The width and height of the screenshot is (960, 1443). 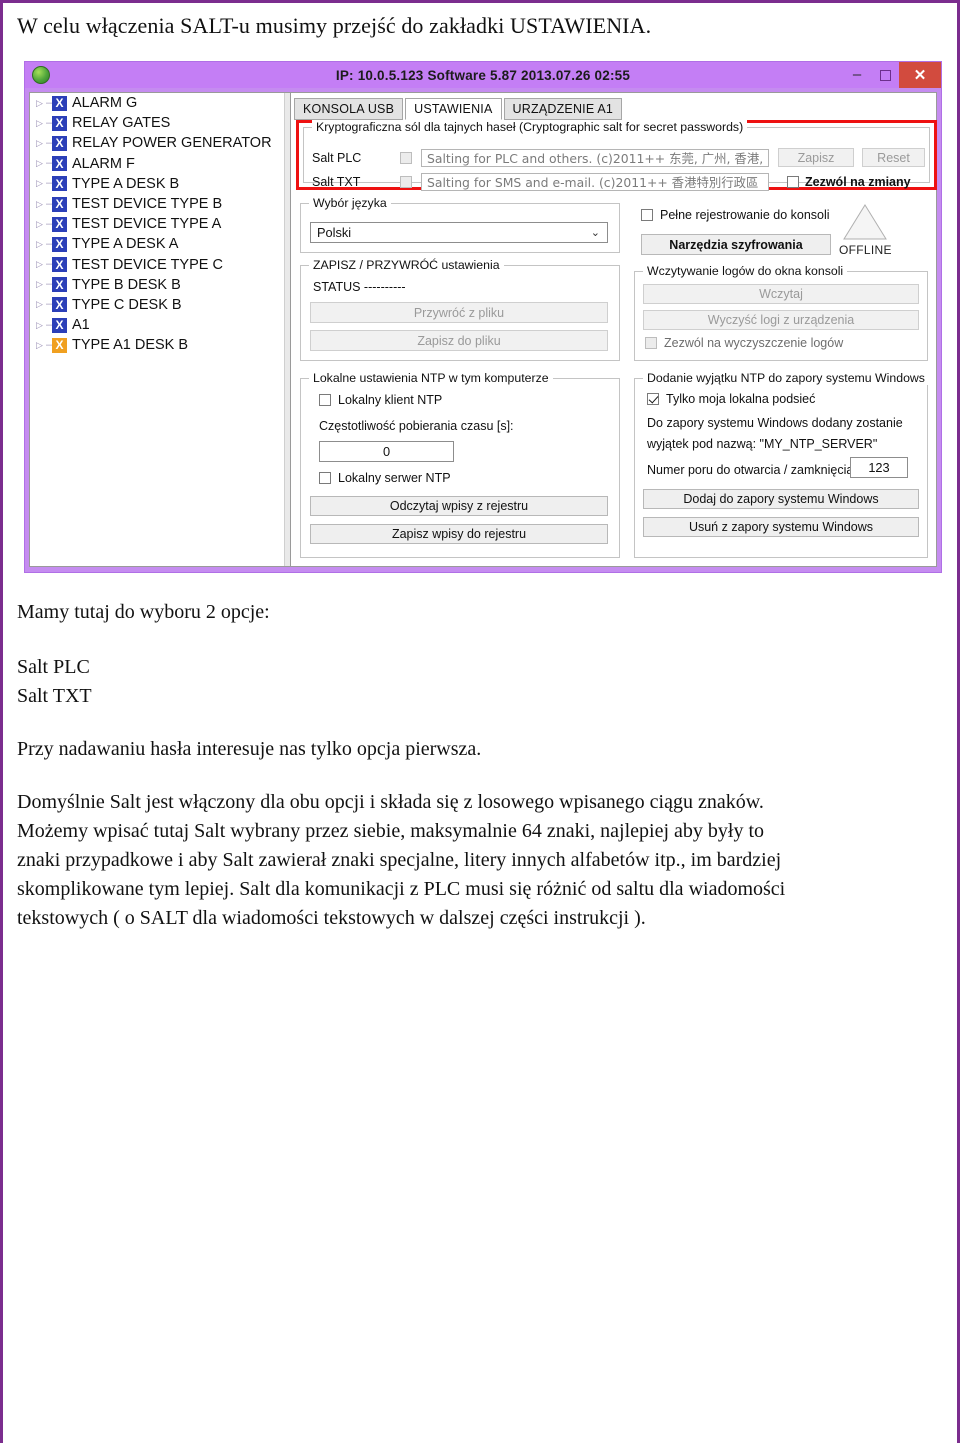 I want to click on salt-plc-label: Salt PLC, so click(x=337, y=157).